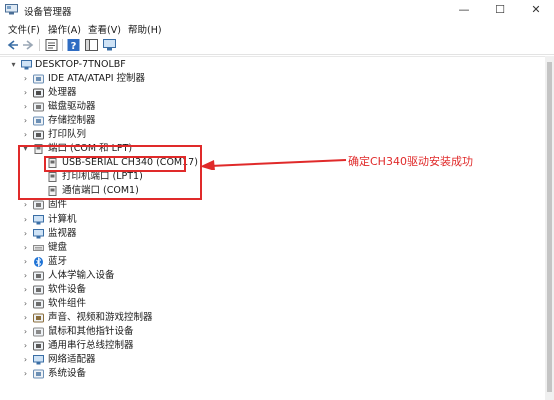 Image resolution: width=554 pixels, height=400 pixels. What do you see at coordinates (67, 289) in the screenshot?
I see `tree-category-label: 软件设备` at bounding box center [67, 289].